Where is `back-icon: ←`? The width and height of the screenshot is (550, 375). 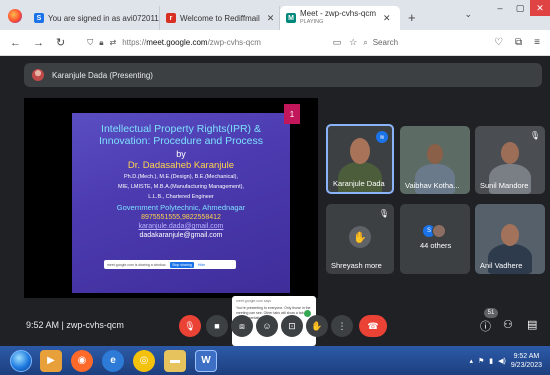 back-icon: ← is located at coordinates (15, 43).